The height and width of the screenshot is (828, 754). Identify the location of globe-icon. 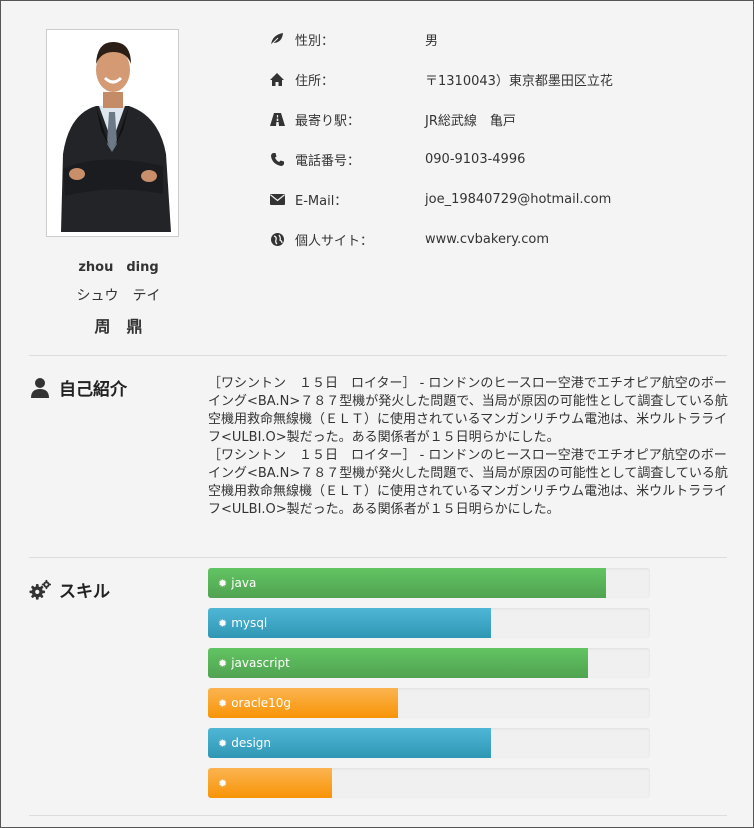
(277, 239).